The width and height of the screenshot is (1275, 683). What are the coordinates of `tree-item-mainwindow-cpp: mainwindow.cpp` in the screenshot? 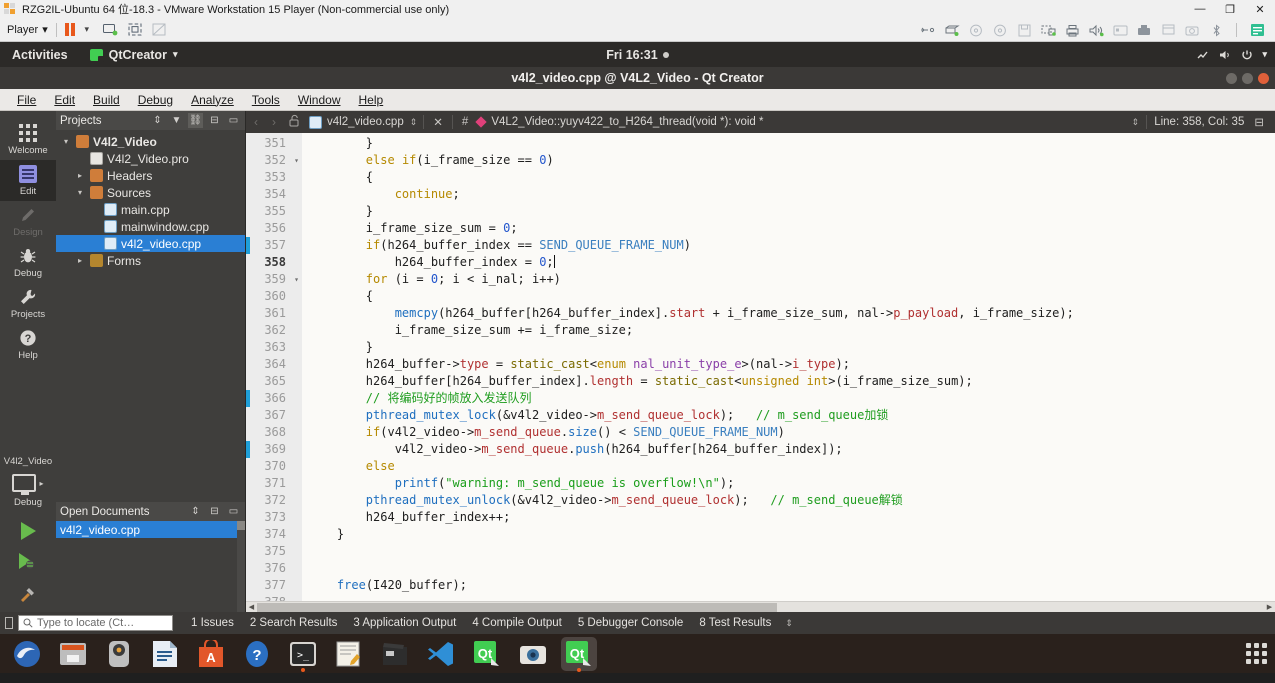 It's located at (150, 226).